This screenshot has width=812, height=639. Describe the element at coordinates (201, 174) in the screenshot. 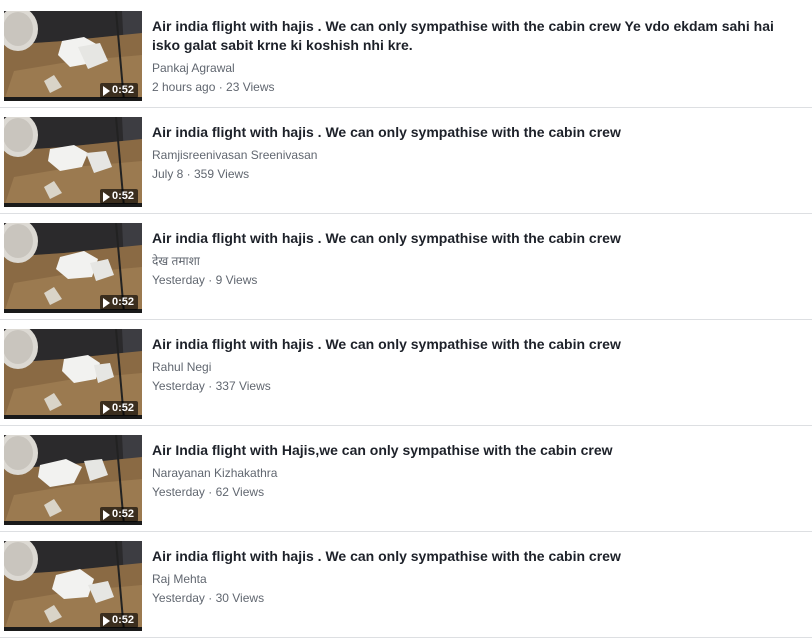

I see `video-meta: July 8 · 359 Views` at that location.